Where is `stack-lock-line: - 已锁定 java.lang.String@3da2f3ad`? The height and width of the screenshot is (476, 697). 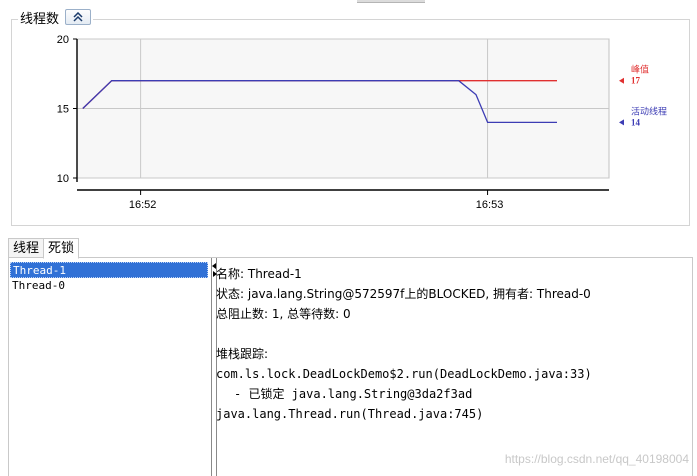 stack-lock-line: - 已锁定 java.lang.String@3da2f3ad is located at coordinates (353, 394).